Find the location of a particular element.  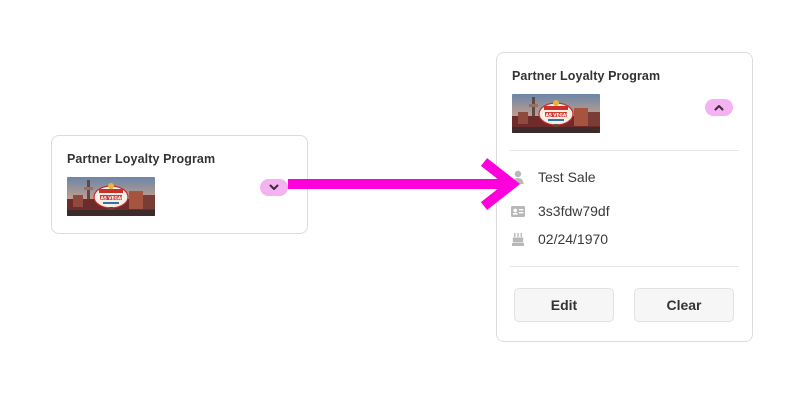

detail-row-name: Test Sale is located at coordinates (553, 177).